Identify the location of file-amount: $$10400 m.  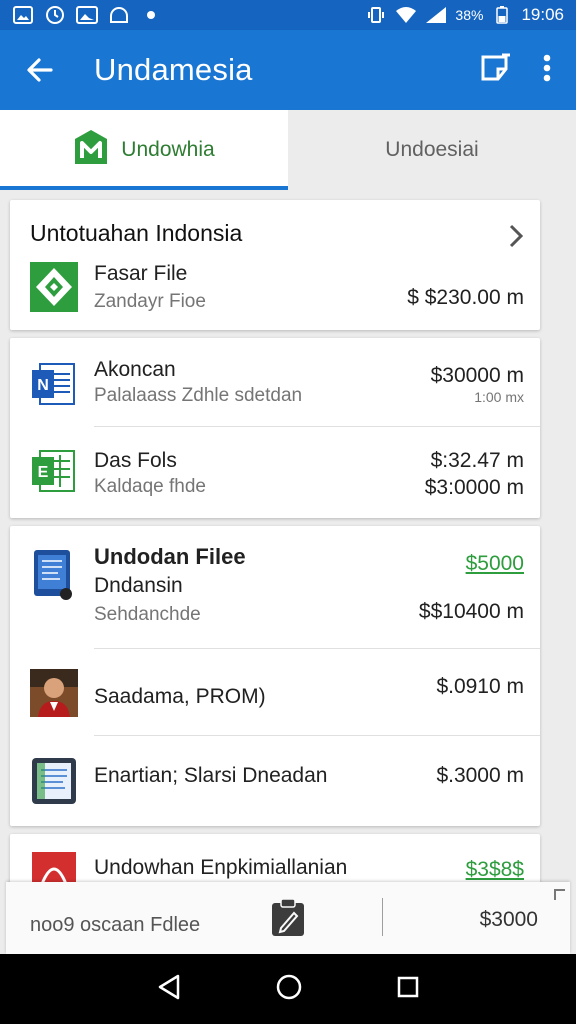
(471, 611).